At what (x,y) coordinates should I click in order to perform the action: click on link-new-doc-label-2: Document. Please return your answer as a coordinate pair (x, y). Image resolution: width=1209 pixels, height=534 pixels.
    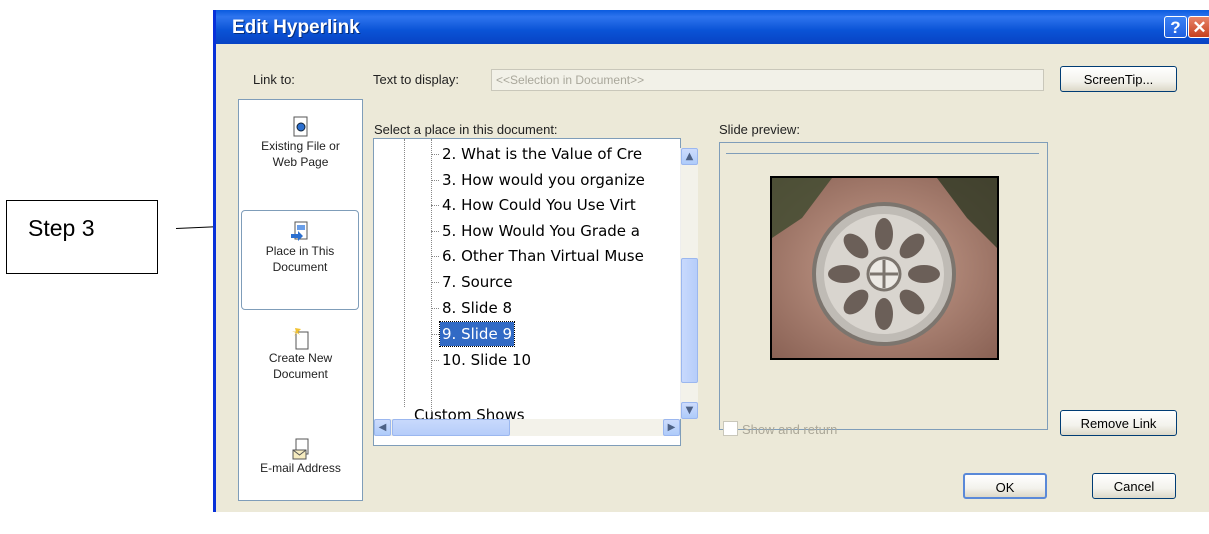
    Looking at the image, I should click on (300, 374).